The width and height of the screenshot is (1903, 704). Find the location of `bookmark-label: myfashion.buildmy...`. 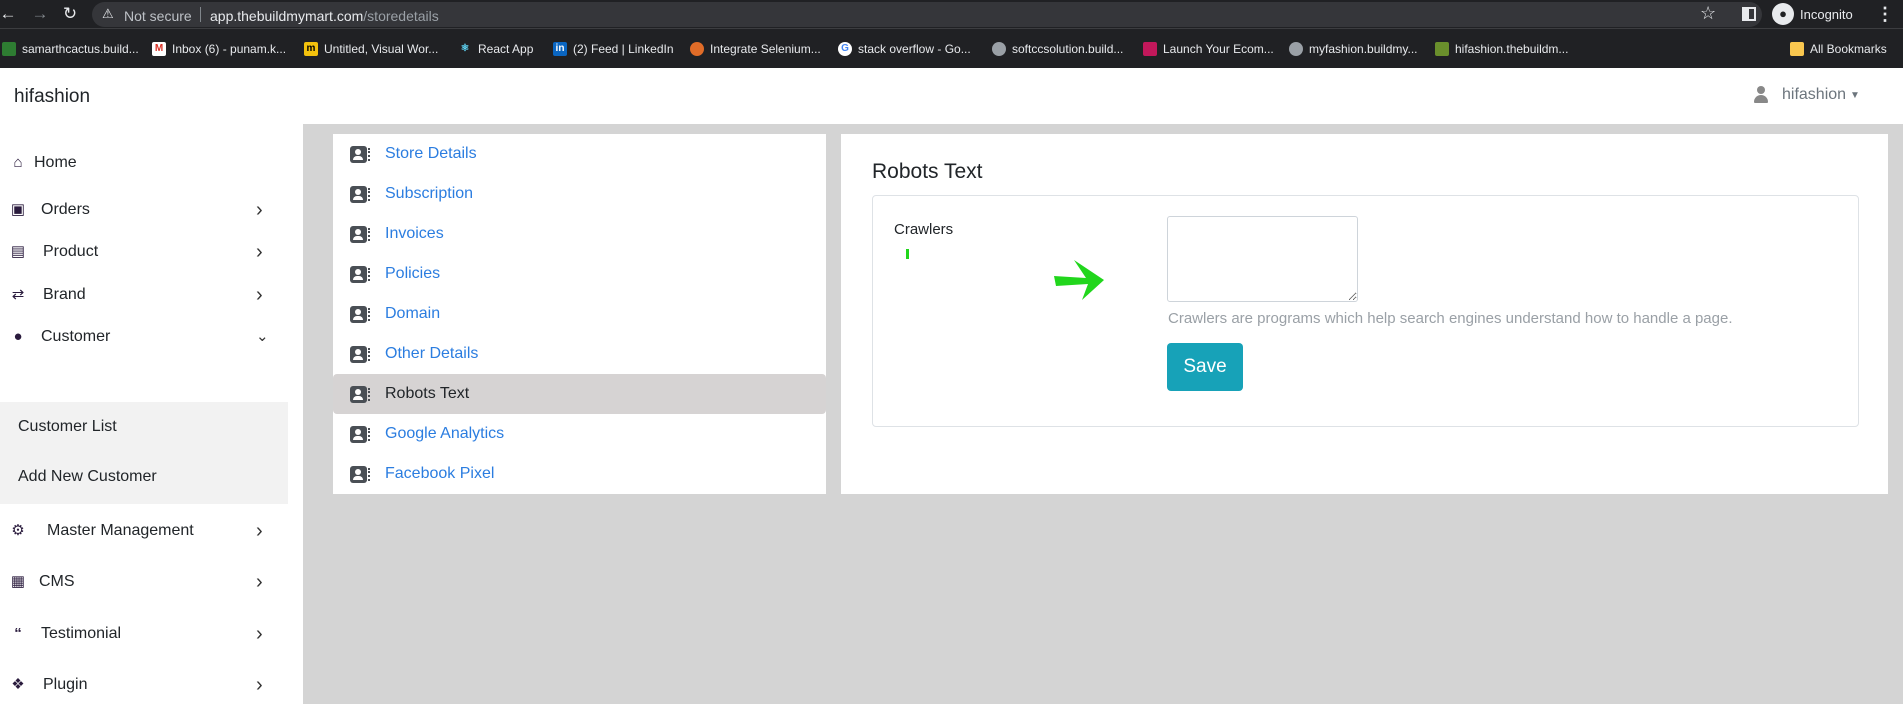

bookmark-label: myfashion.buildmy... is located at coordinates (1363, 49).